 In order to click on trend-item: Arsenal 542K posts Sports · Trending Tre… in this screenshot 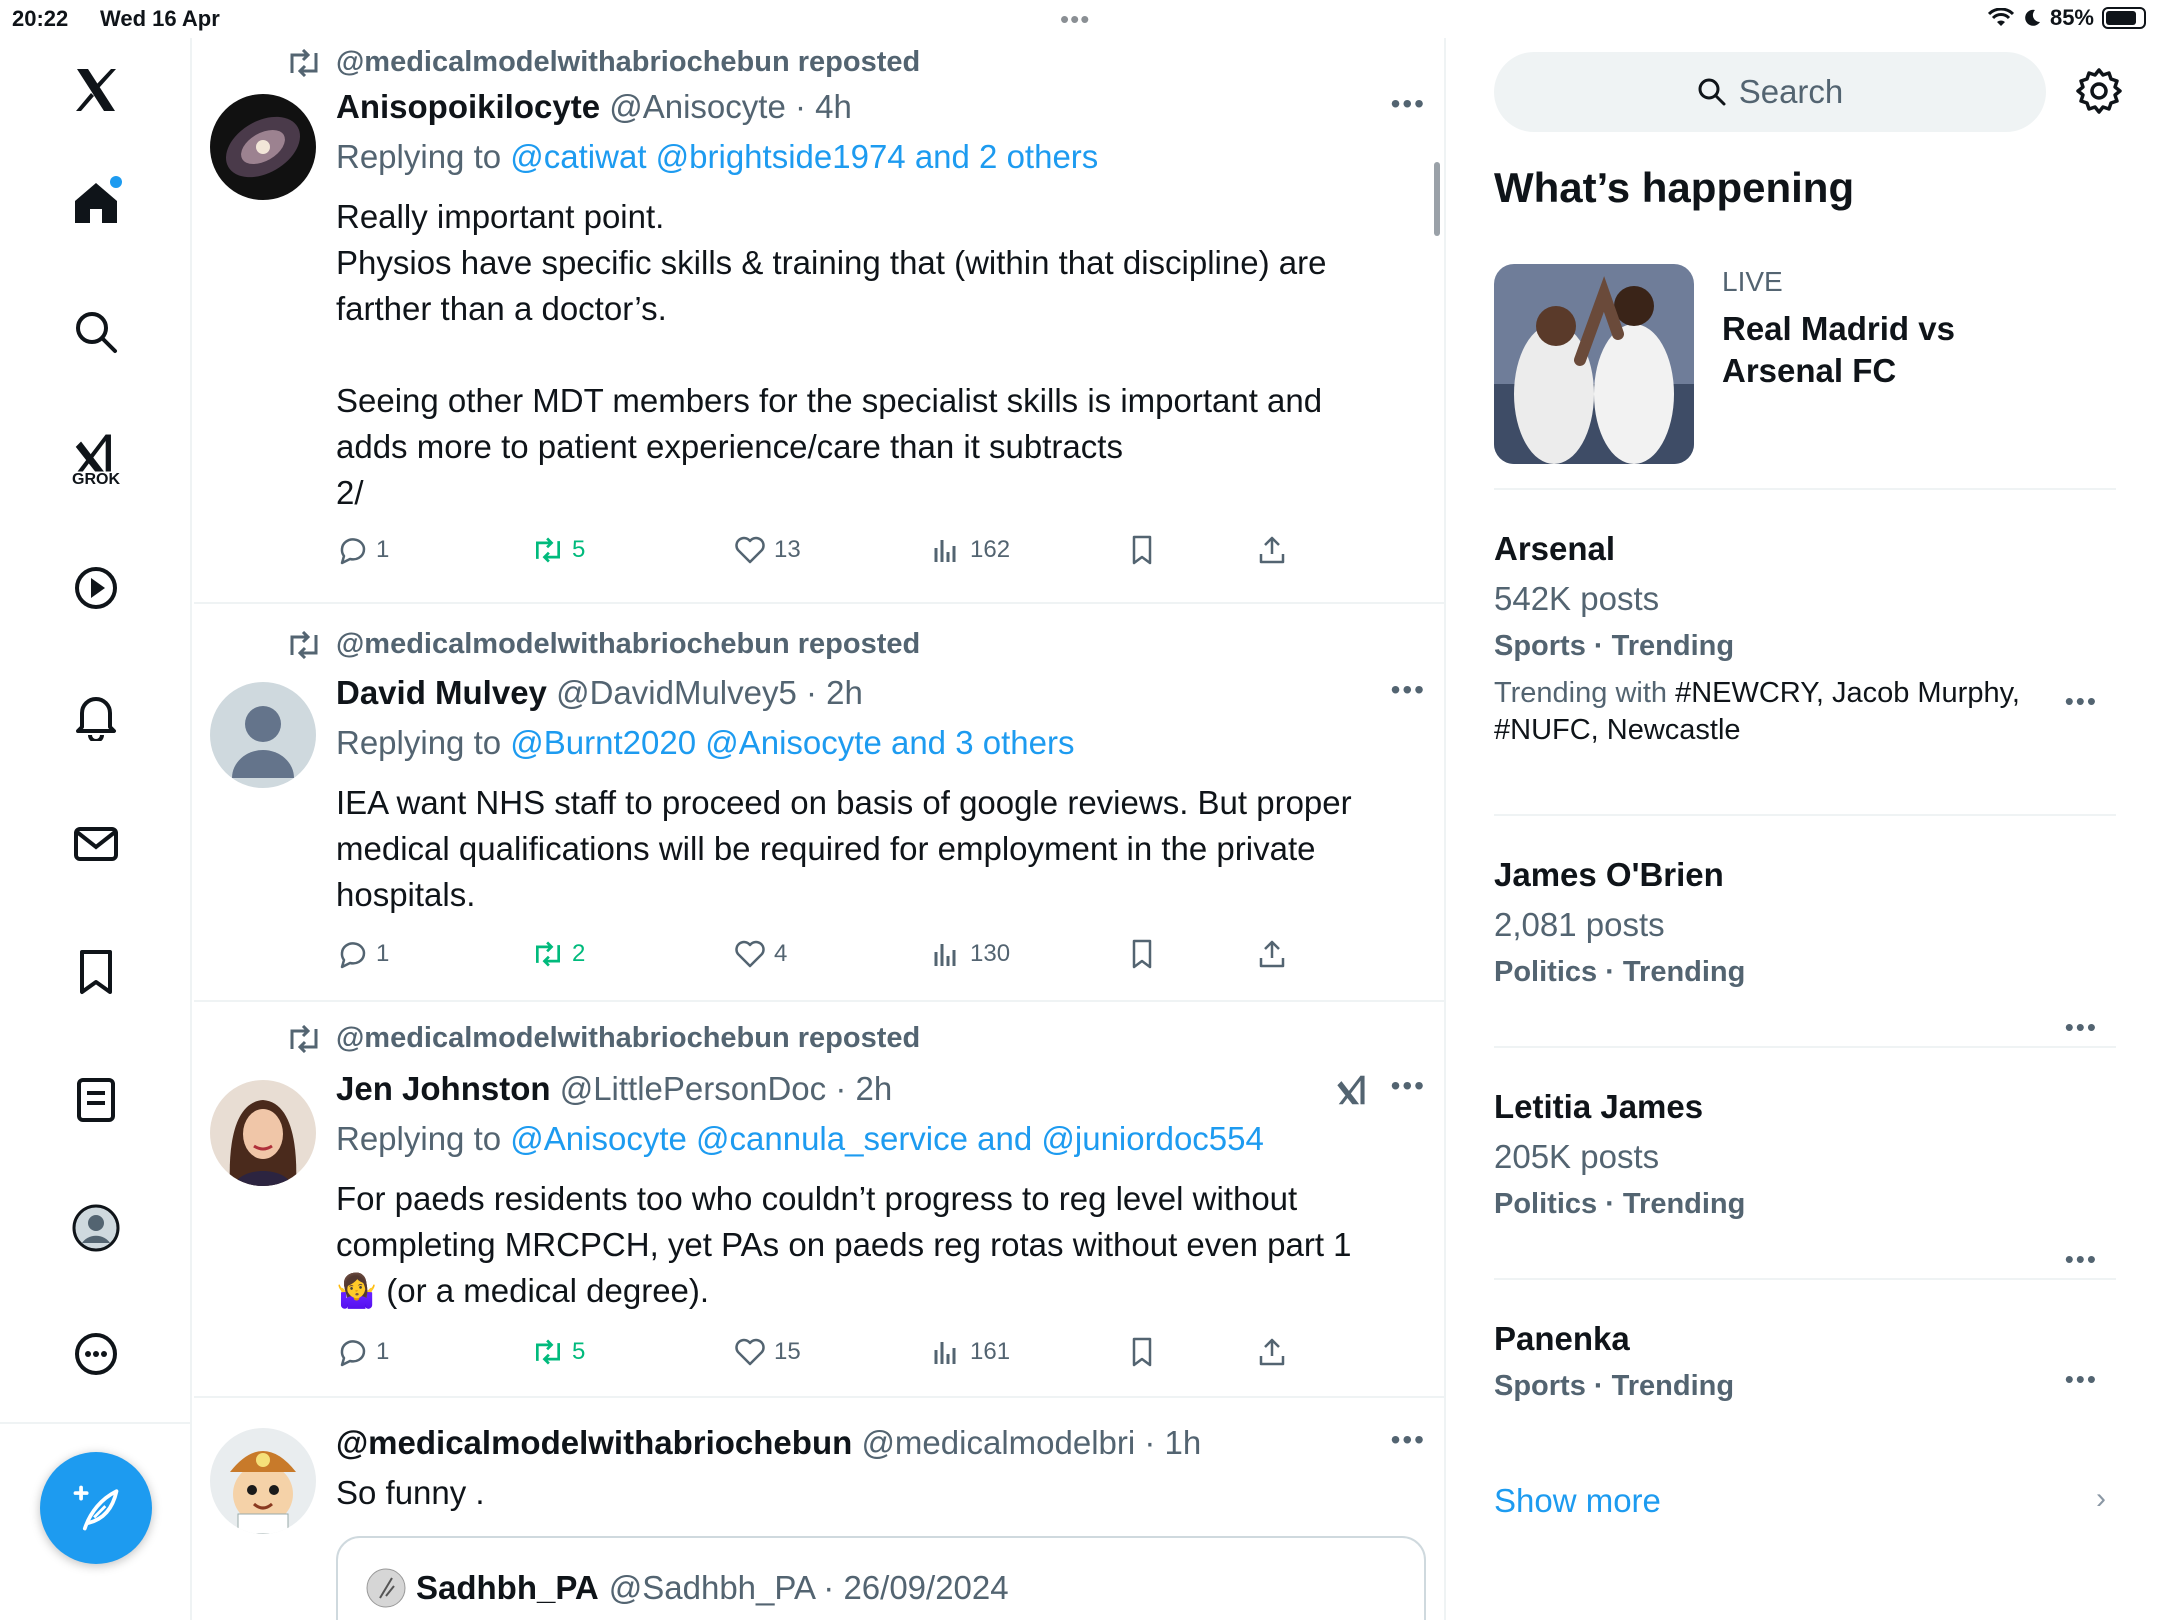, I will do `click(1805, 639)`.